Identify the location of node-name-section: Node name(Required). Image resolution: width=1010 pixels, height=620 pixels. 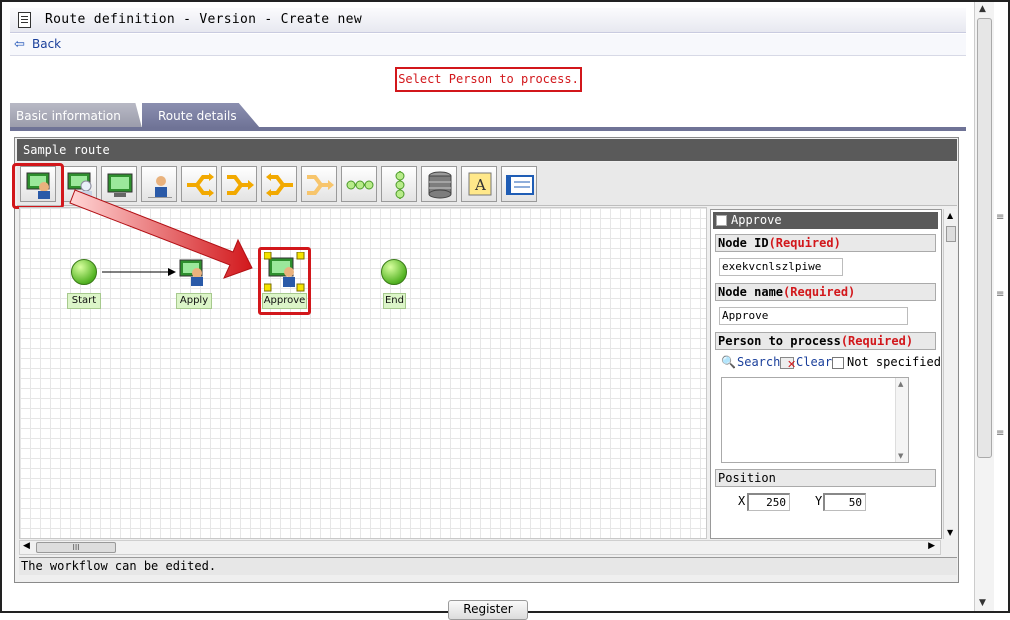
(825, 292).